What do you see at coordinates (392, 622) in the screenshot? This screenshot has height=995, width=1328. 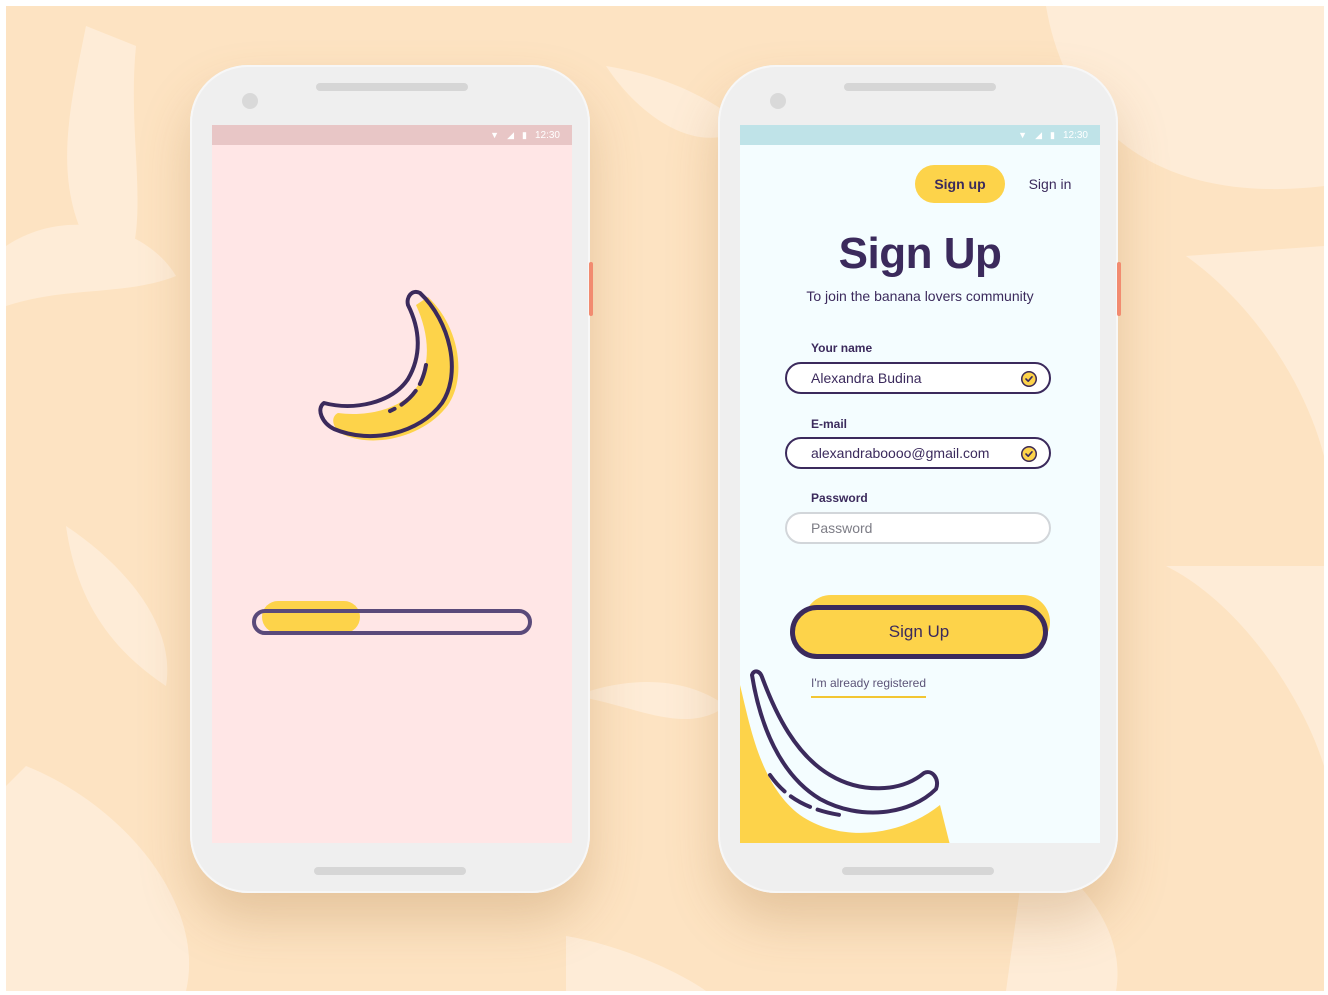 I see `progress-track` at bounding box center [392, 622].